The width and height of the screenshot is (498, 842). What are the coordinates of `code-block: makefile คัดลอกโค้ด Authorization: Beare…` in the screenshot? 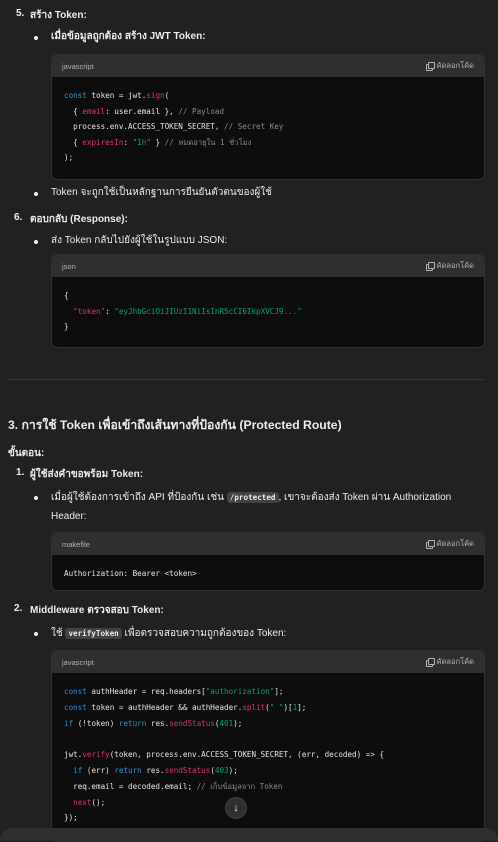 It's located at (268, 561).